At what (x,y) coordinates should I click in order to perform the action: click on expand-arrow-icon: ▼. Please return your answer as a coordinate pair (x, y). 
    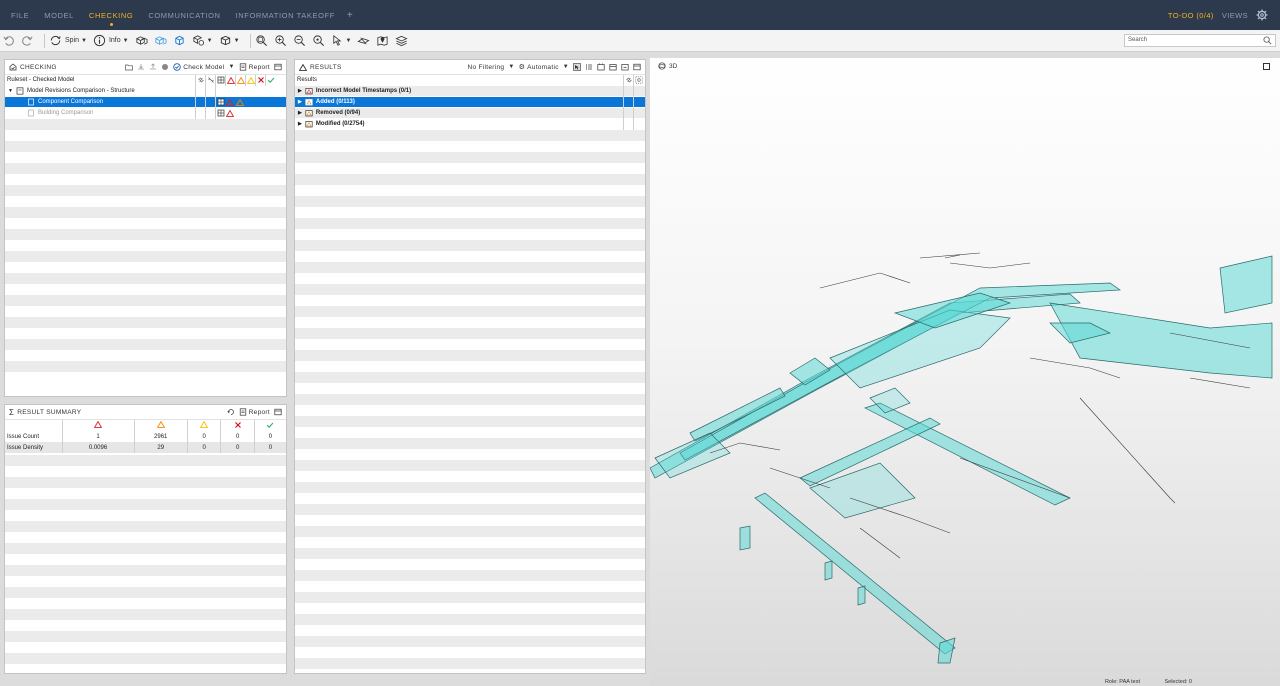
    Looking at the image, I should click on (10, 91).